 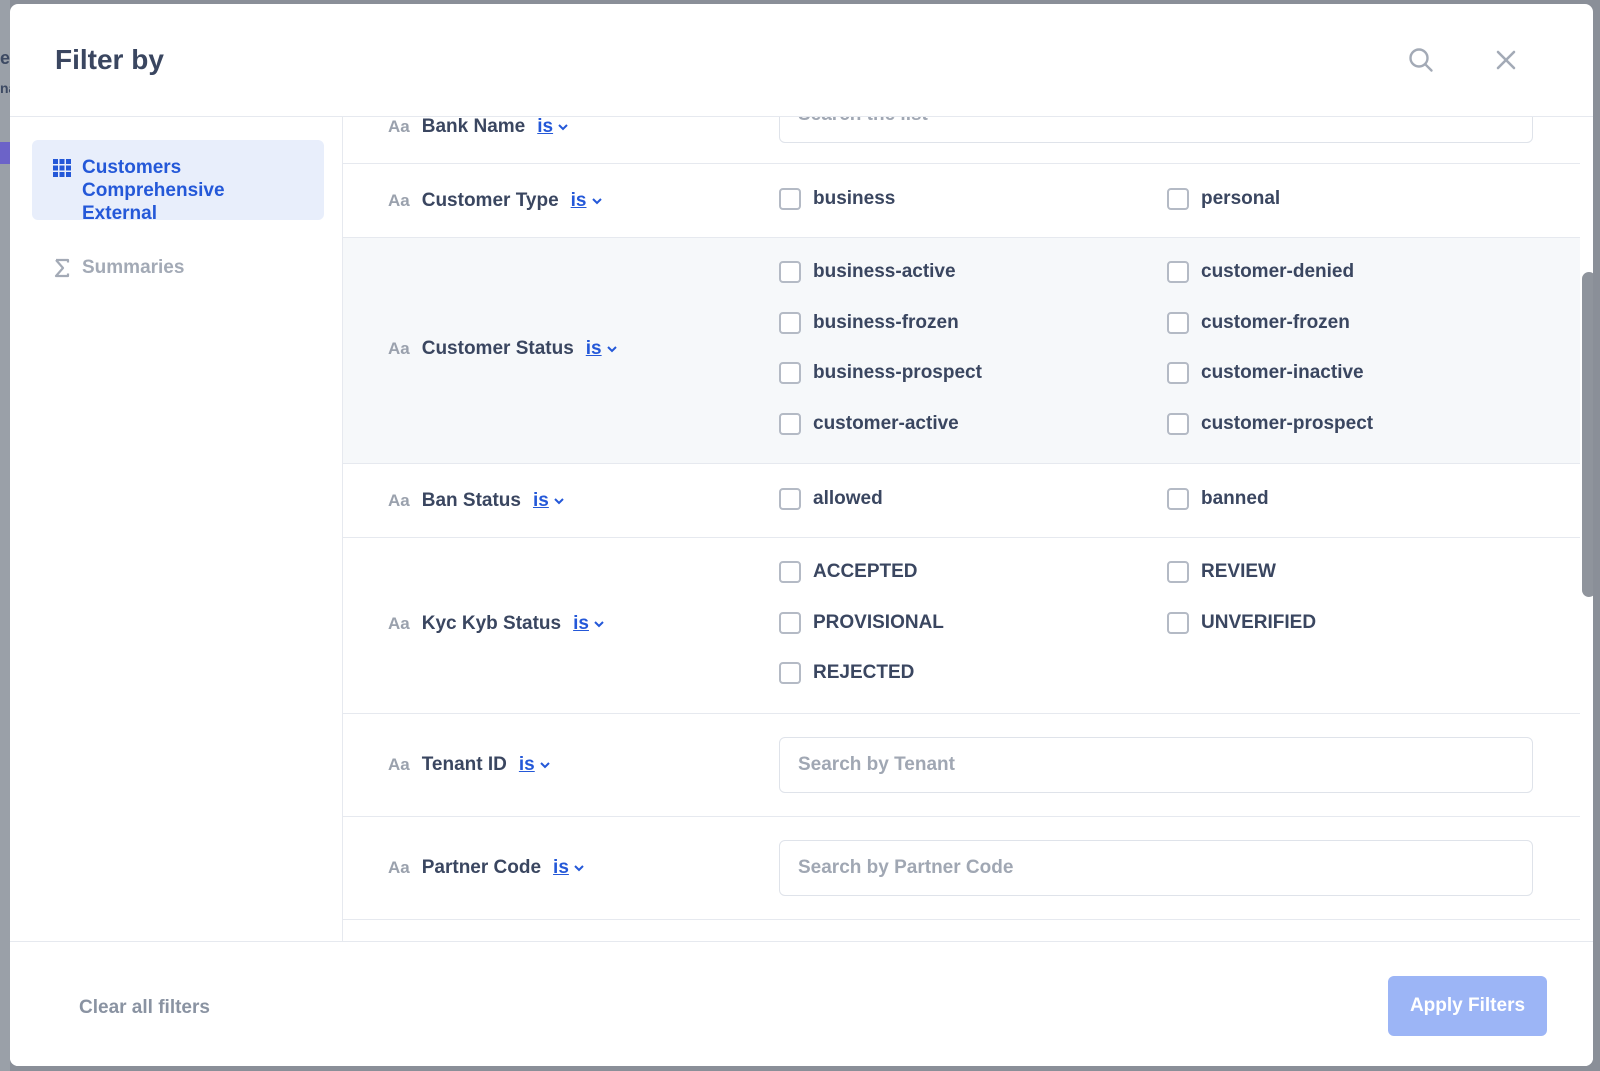 I want to click on modal-title: Filter by, so click(x=109, y=59).